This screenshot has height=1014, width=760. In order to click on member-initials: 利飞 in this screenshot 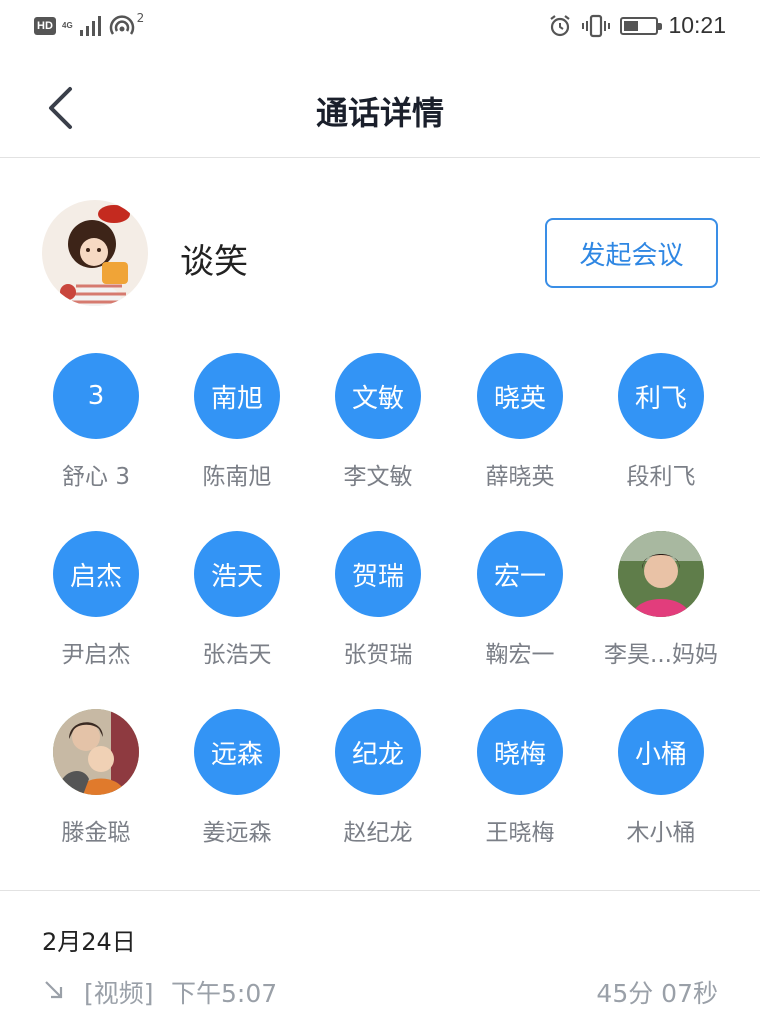, I will do `click(661, 396)`.